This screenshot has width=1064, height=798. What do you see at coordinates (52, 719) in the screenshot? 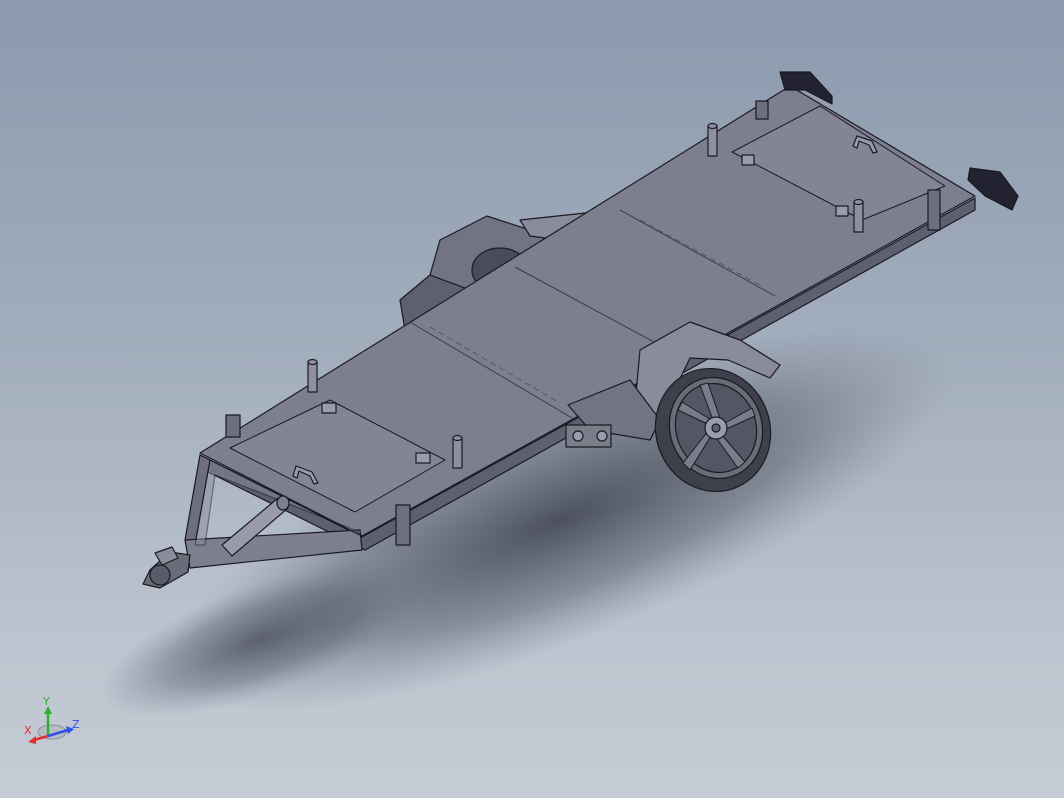
I see `view-orientation-triad: X Y Z` at bounding box center [52, 719].